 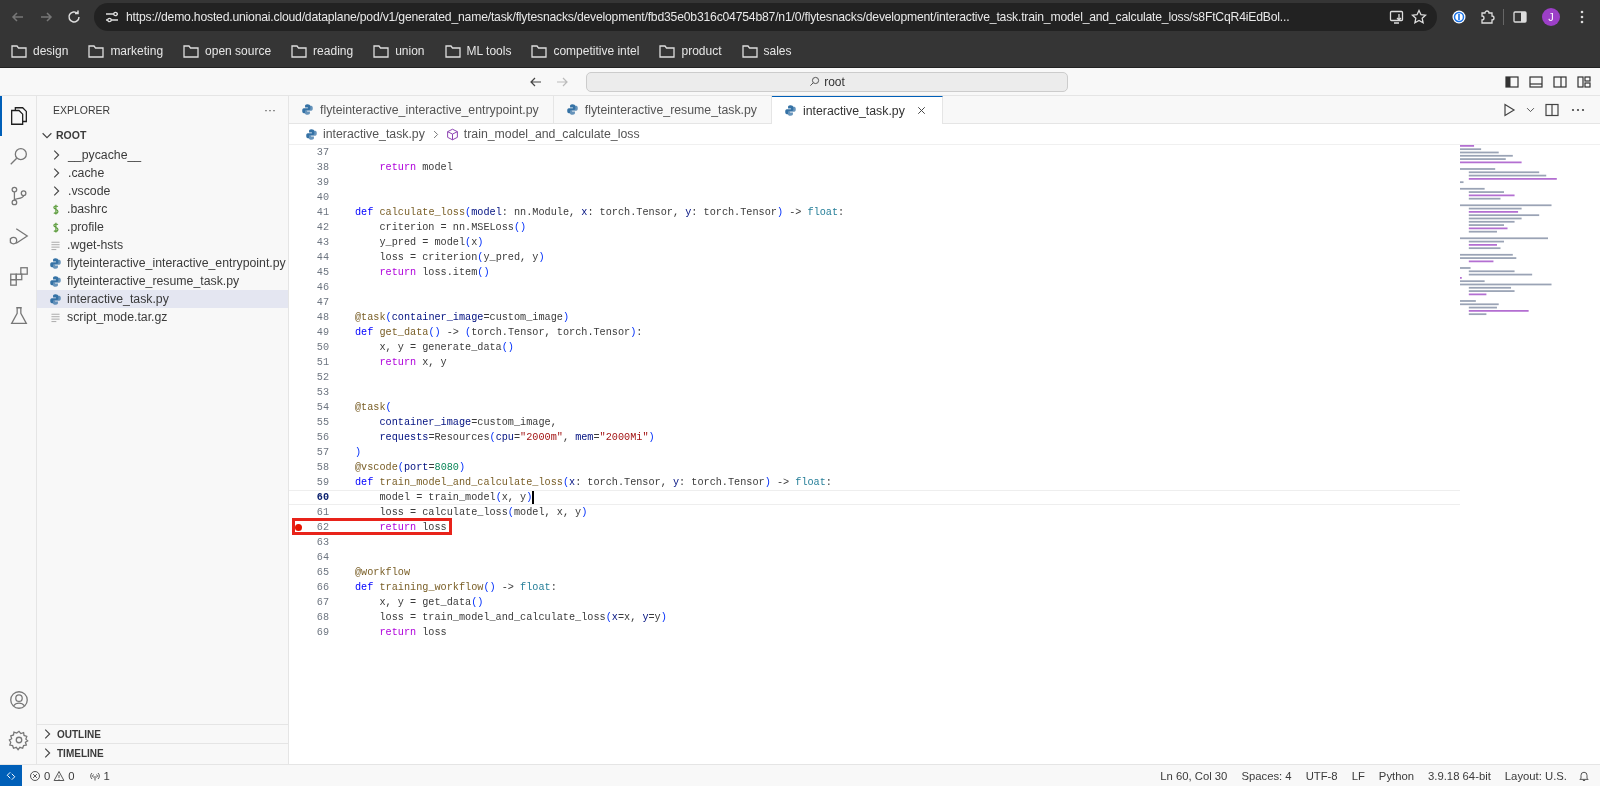 I want to click on line-number: 51, so click(x=322, y=362).